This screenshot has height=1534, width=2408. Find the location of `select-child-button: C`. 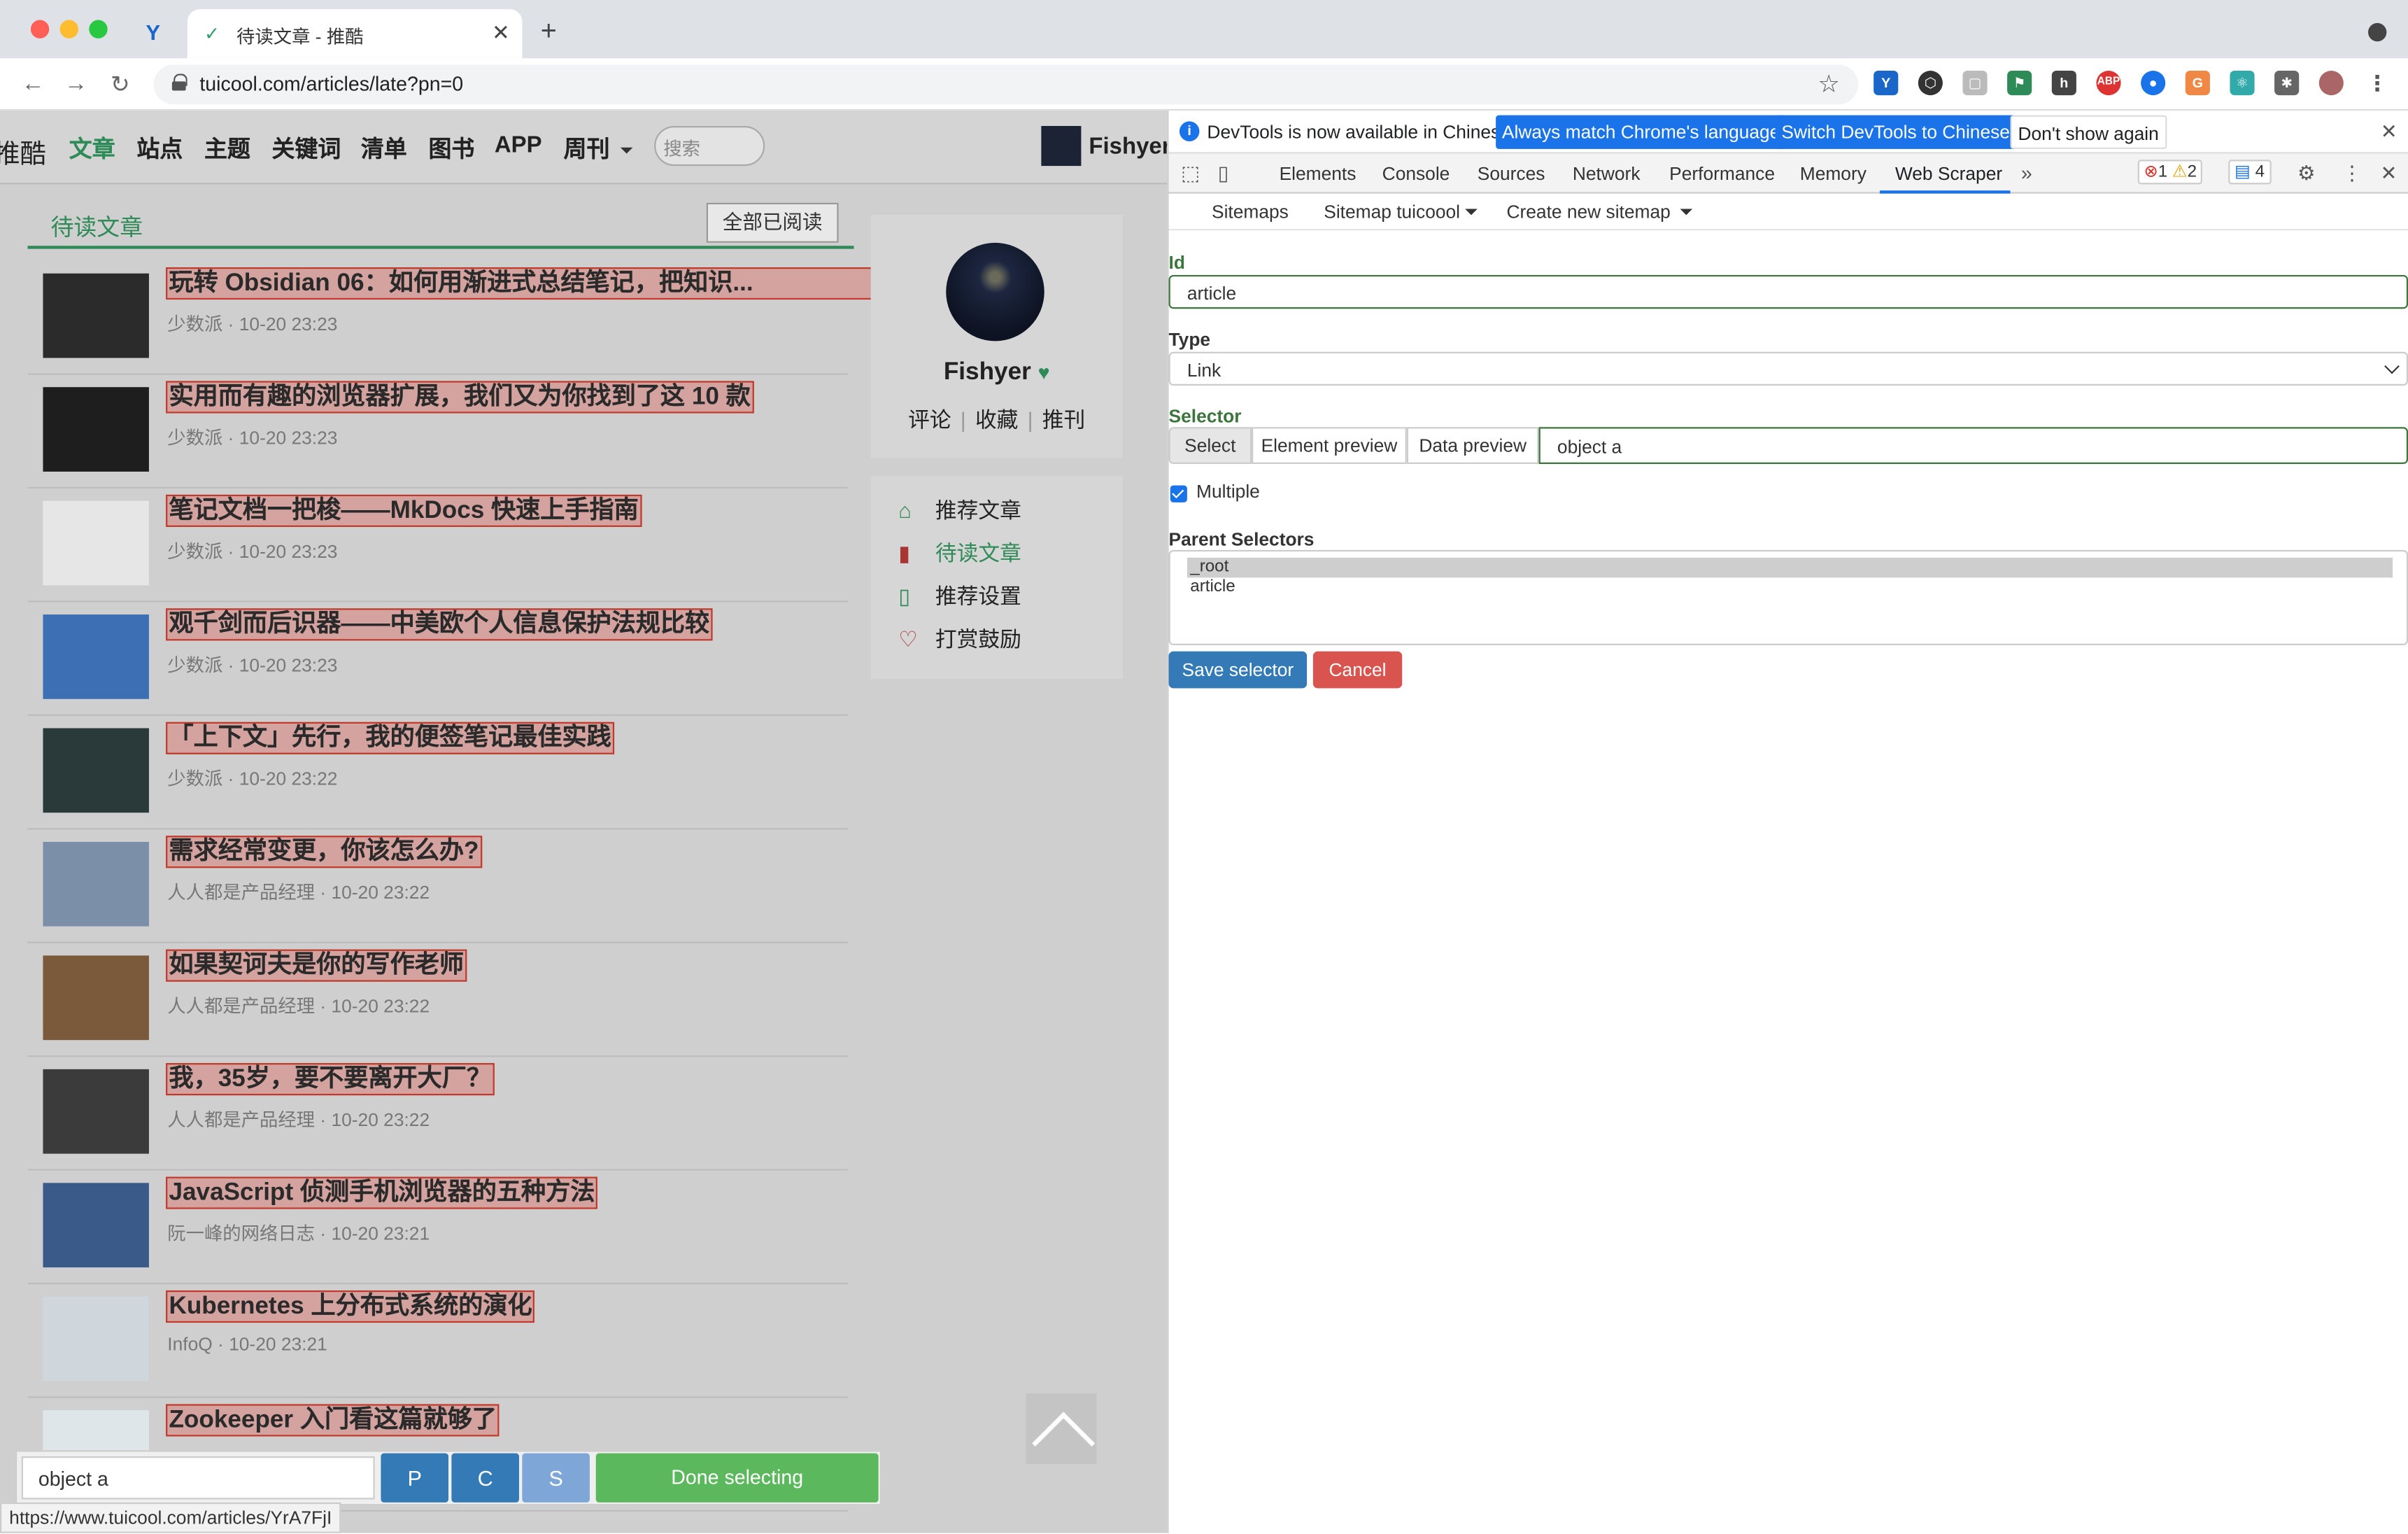

select-child-button: C is located at coordinates (485, 1478).